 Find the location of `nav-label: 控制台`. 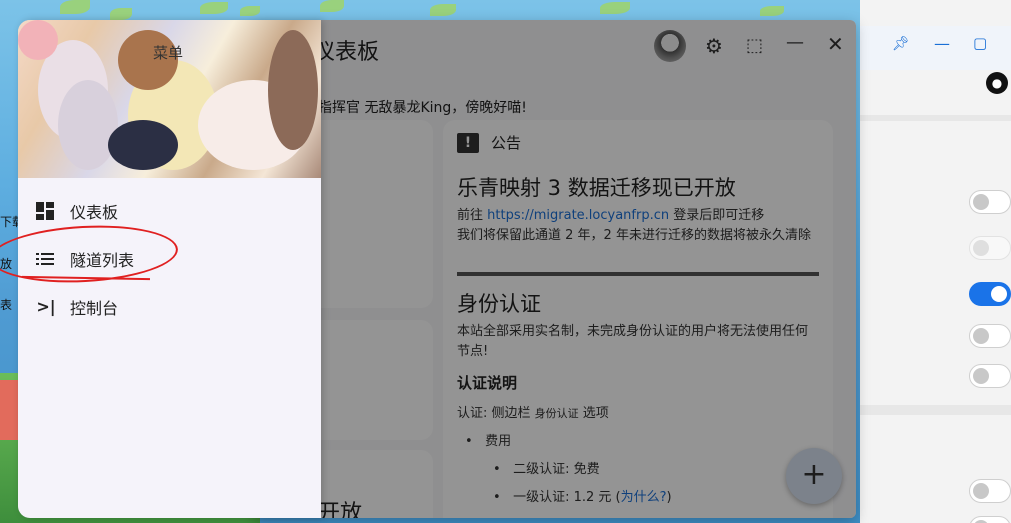

nav-label: 控制台 is located at coordinates (94, 308).